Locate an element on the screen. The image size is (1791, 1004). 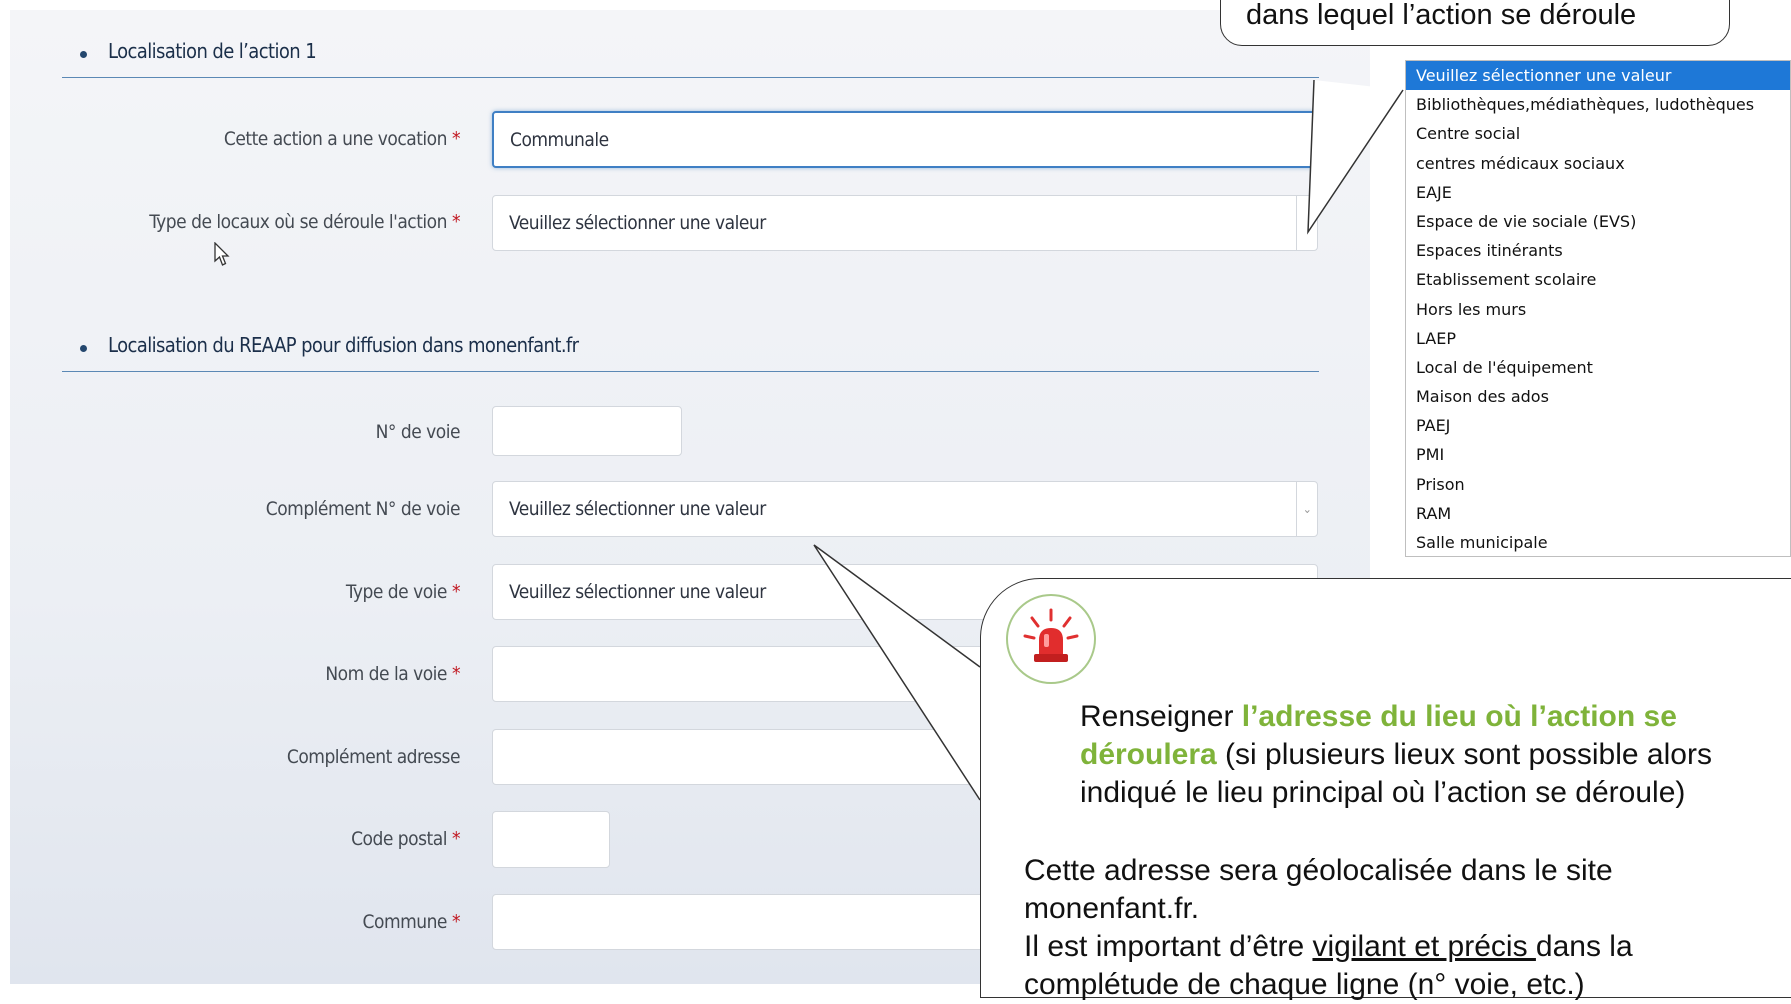
dropdown-option: Veuillez sélectionner une valeur is located at coordinates (1598, 76).